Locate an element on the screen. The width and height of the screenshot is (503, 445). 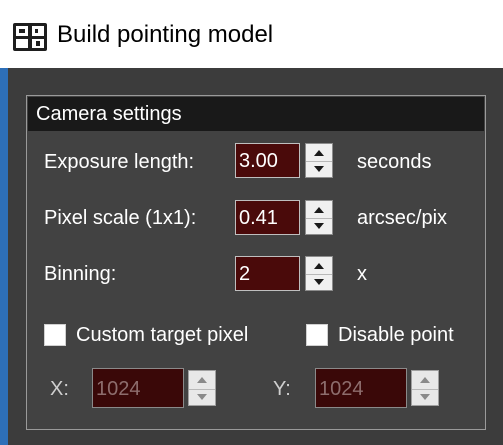
target-y-down-button is located at coordinates (425, 397).